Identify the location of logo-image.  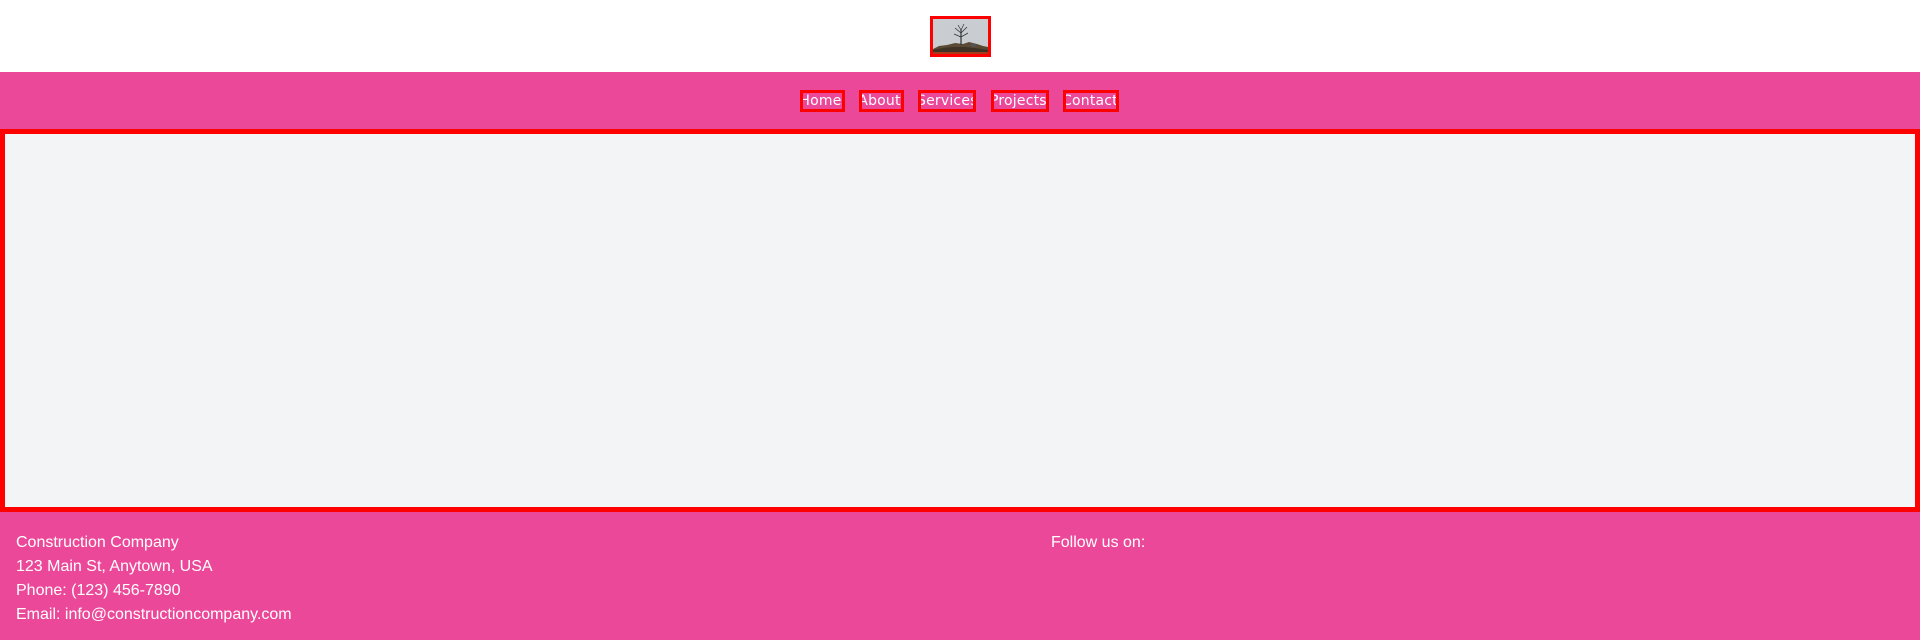
(960, 36).